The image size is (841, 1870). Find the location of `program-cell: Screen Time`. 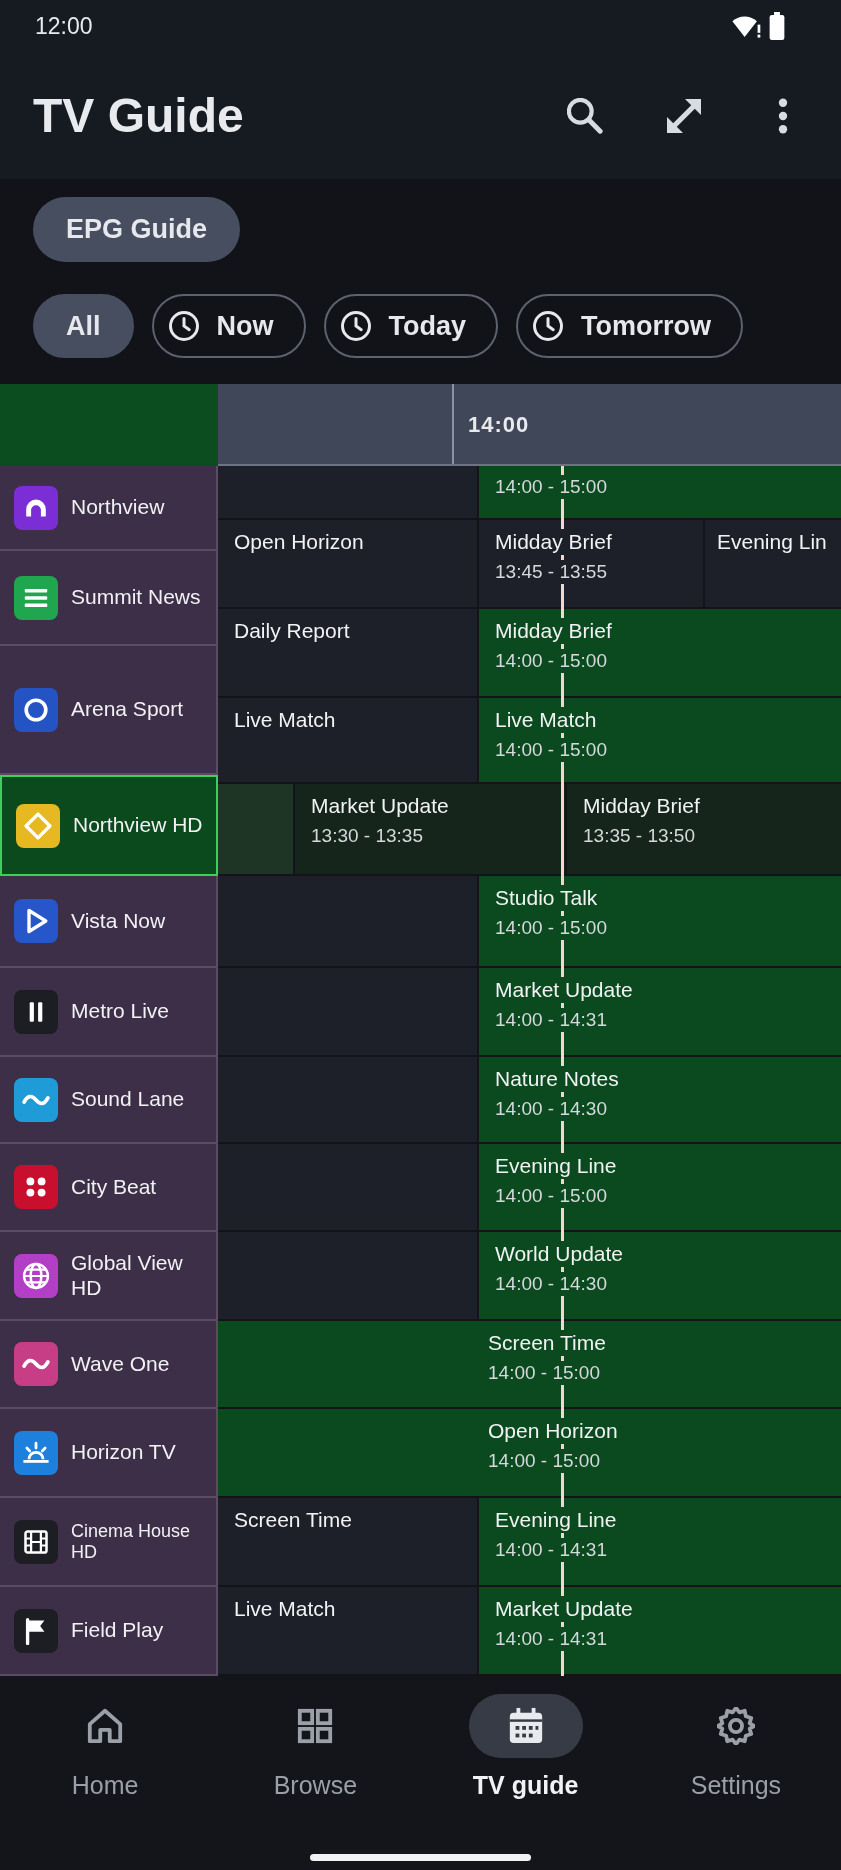

program-cell: Screen Time is located at coordinates (347, 1541).